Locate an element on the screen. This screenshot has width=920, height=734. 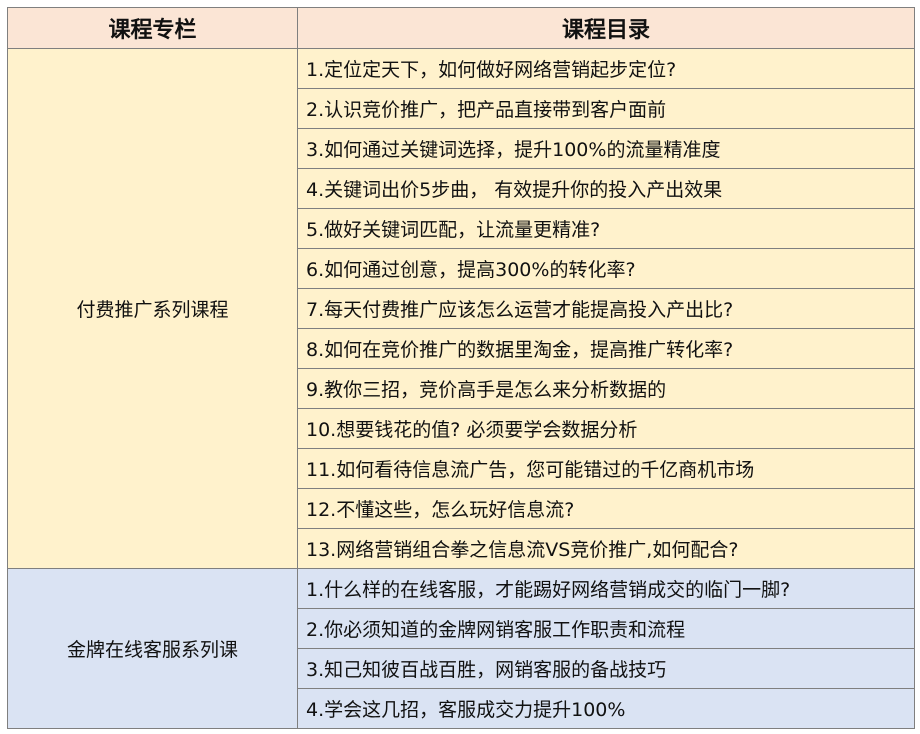
section-name-customer-service: 金牌在线客服系列课 is located at coordinates (152, 648).